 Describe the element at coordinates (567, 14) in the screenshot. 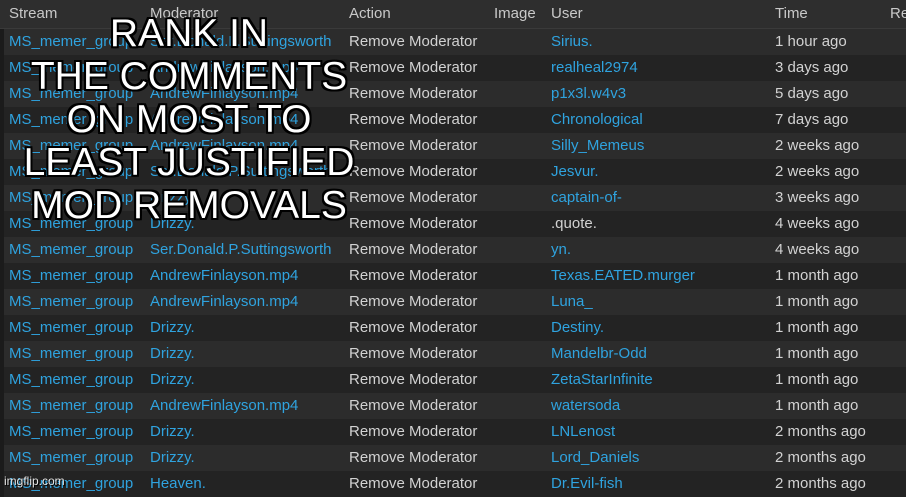

I see `header-user: User` at that location.